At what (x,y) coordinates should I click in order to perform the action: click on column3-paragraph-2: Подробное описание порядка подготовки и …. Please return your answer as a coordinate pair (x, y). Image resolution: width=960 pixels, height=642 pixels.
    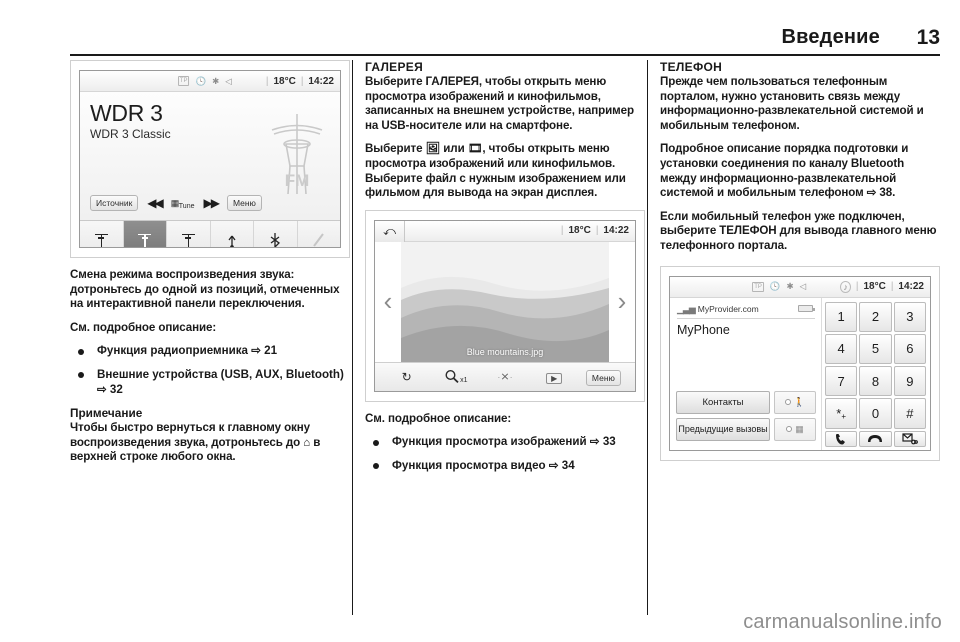
    Looking at the image, I should click on (800, 171).